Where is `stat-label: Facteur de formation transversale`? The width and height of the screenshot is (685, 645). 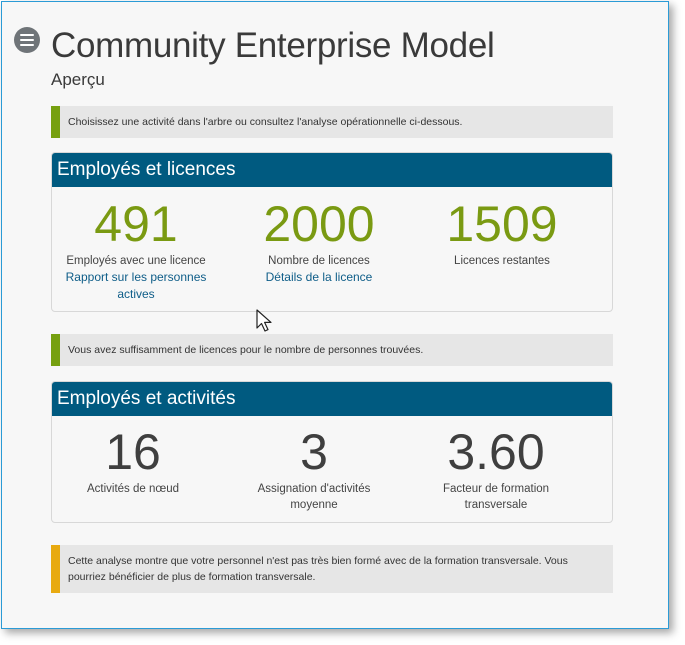
stat-label: Facteur de formation transversale is located at coordinates (496, 497).